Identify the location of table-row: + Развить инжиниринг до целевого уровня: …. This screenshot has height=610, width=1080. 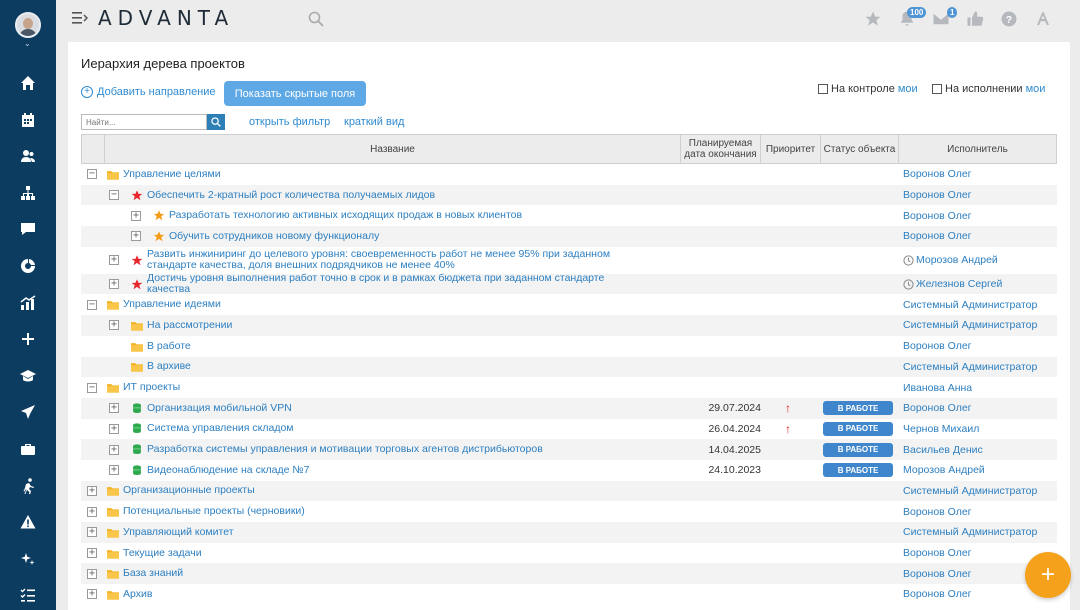
(569, 260).